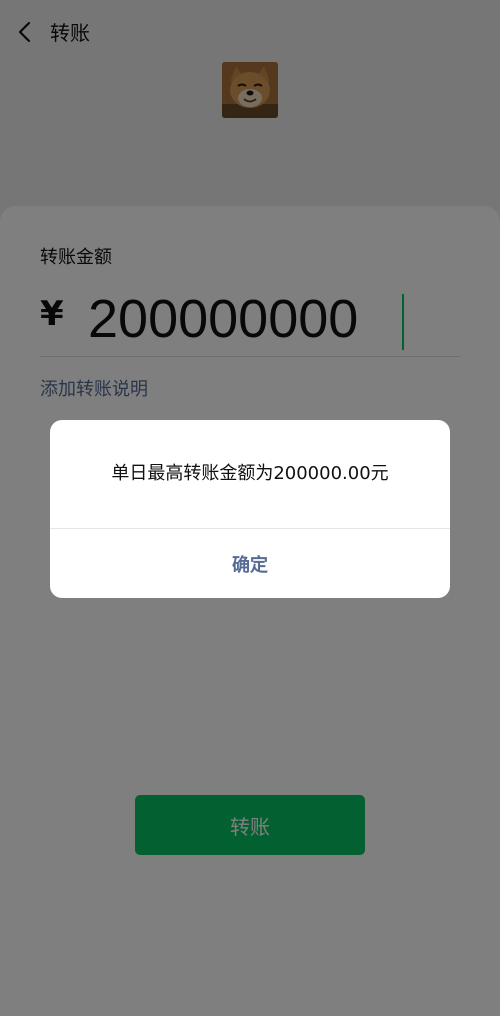 This screenshot has width=500, height=1016. What do you see at coordinates (250, 563) in the screenshot?
I see `confirm-button: 确定` at bounding box center [250, 563].